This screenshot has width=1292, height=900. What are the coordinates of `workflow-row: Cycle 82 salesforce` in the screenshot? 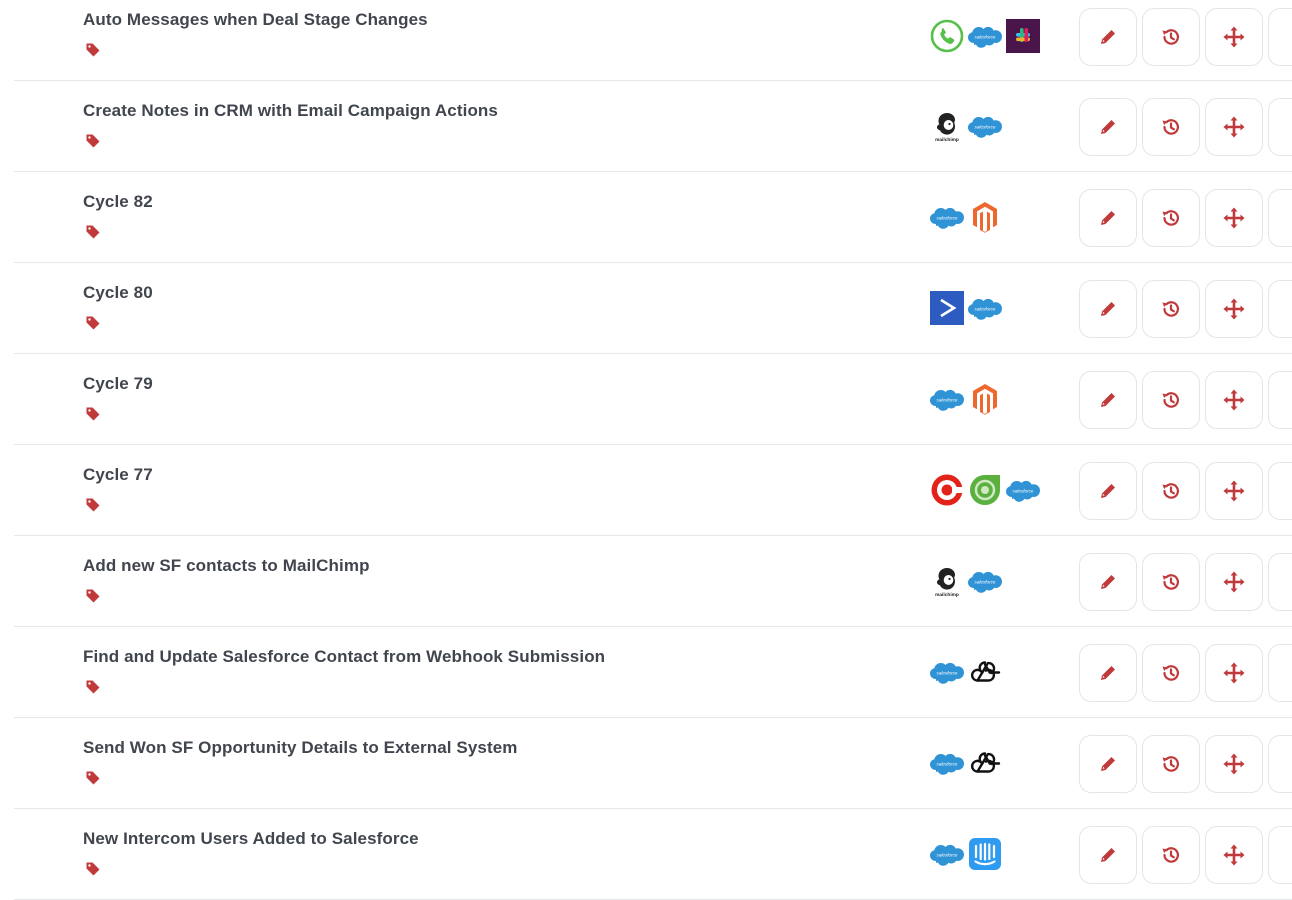 It's located at (653, 217).